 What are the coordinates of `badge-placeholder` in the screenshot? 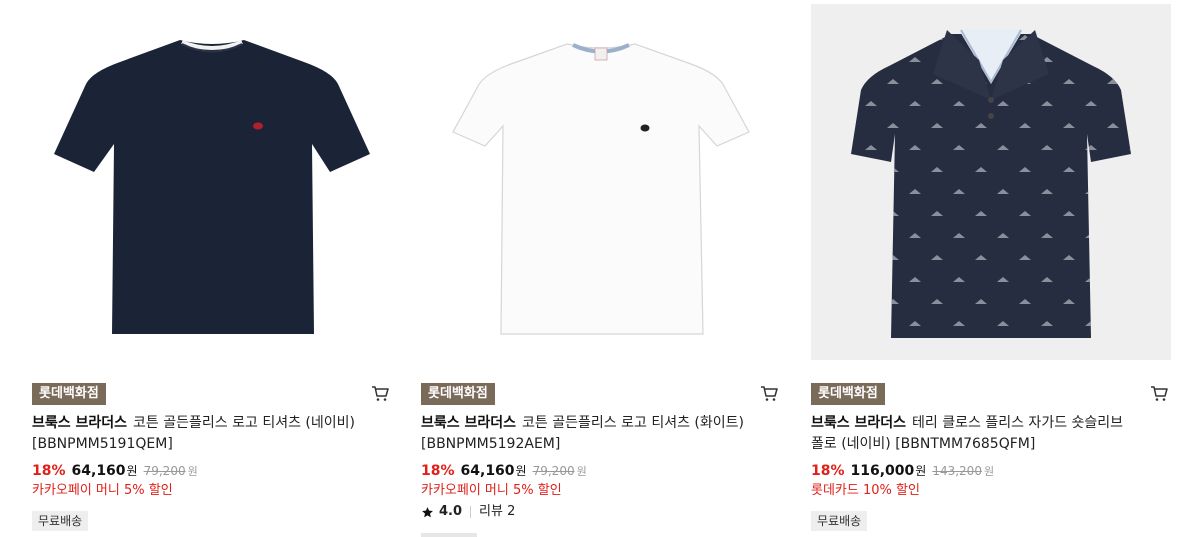 It's located at (449, 535).